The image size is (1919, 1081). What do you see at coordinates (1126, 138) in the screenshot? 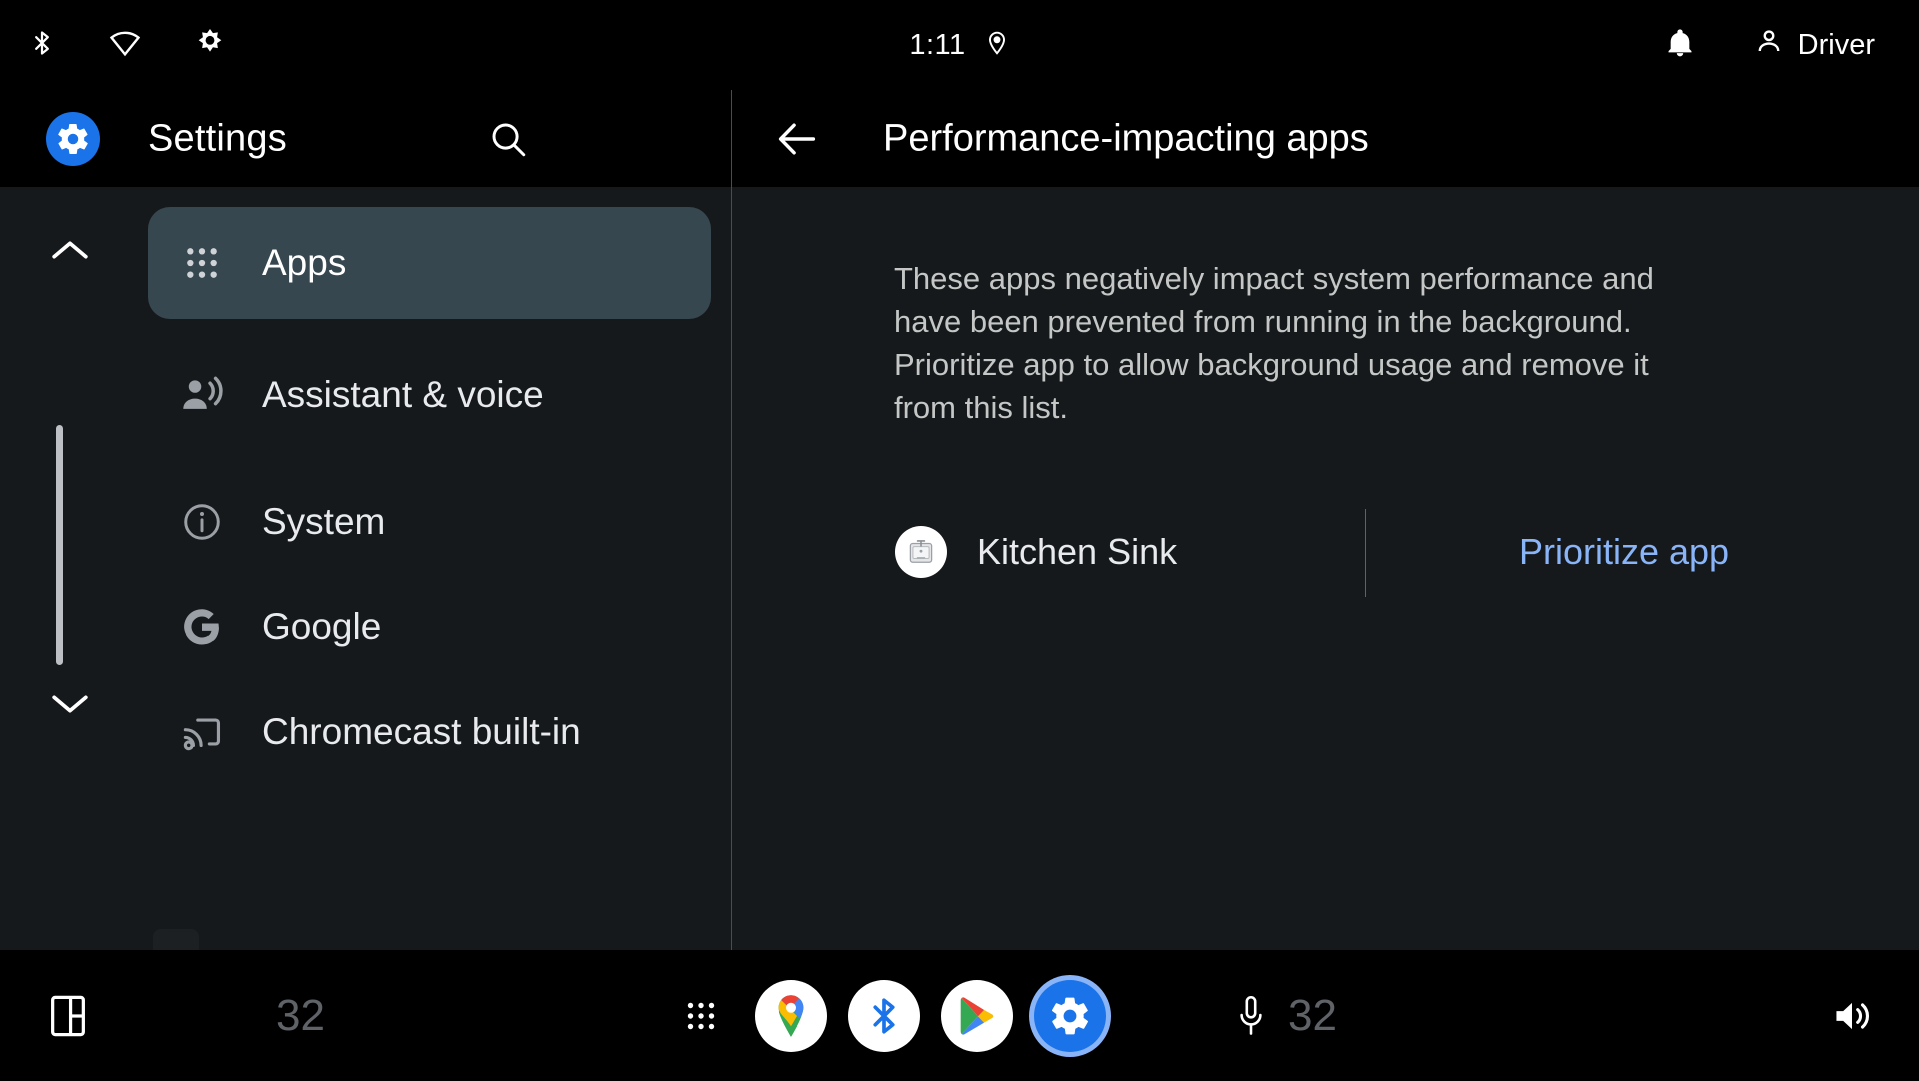
I see `main-page-title: Performance-impacting apps` at bounding box center [1126, 138].